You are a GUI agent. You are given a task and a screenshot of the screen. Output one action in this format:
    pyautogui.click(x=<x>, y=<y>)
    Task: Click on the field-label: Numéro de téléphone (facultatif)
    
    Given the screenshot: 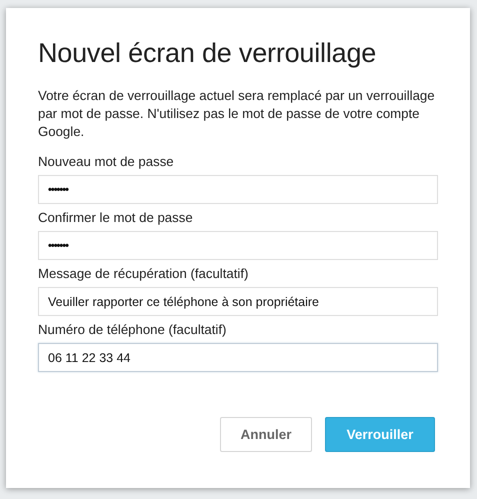 What is the action you would take?
    pyautogui.click(x=133, y=330)
    